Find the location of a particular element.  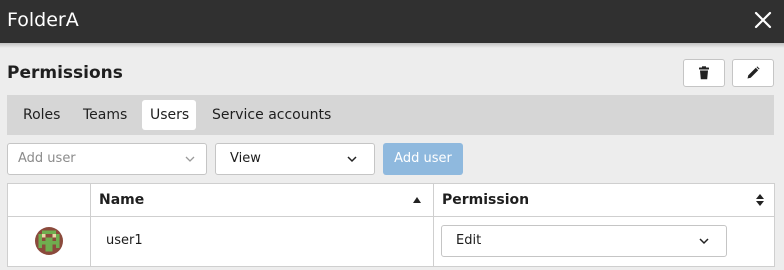

tab-users: Users is located at coordinates (169, 115).